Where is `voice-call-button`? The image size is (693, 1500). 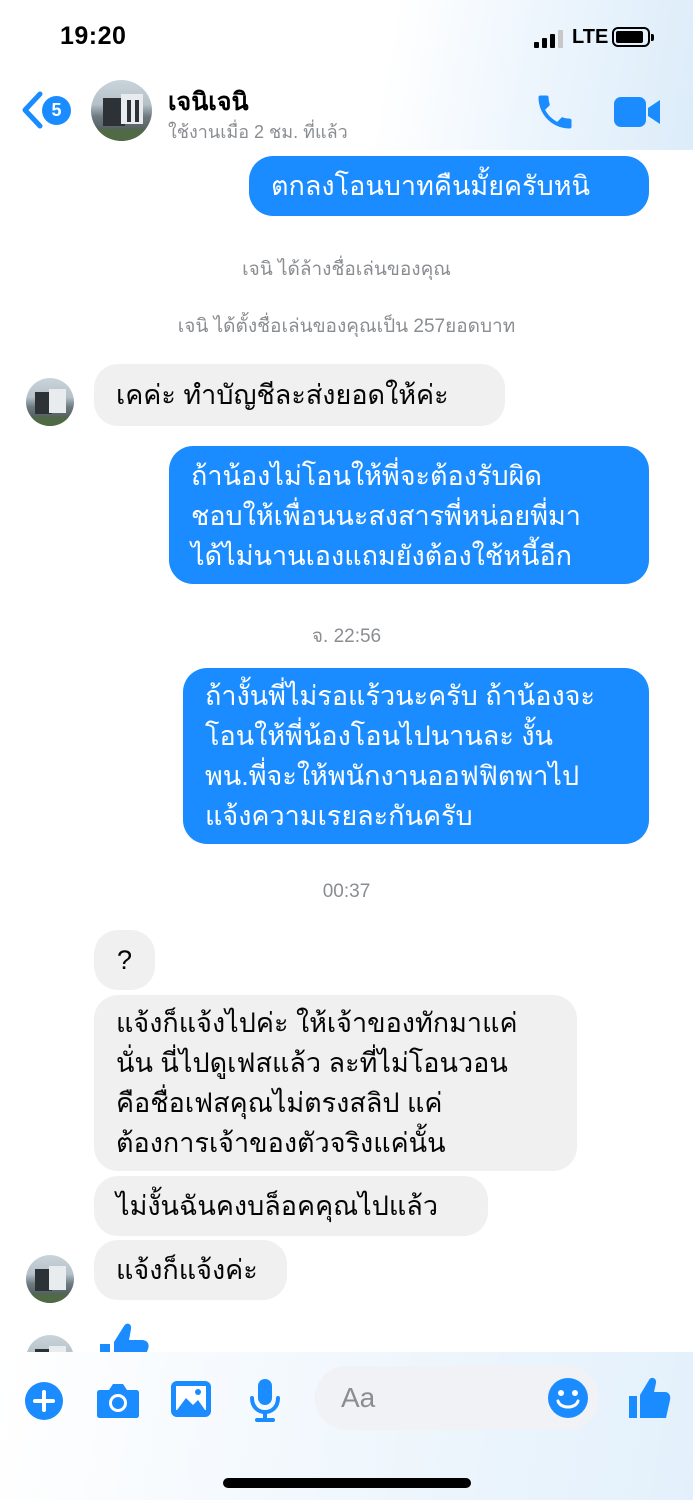
voice-call-button is located at coordinates (555, 112).